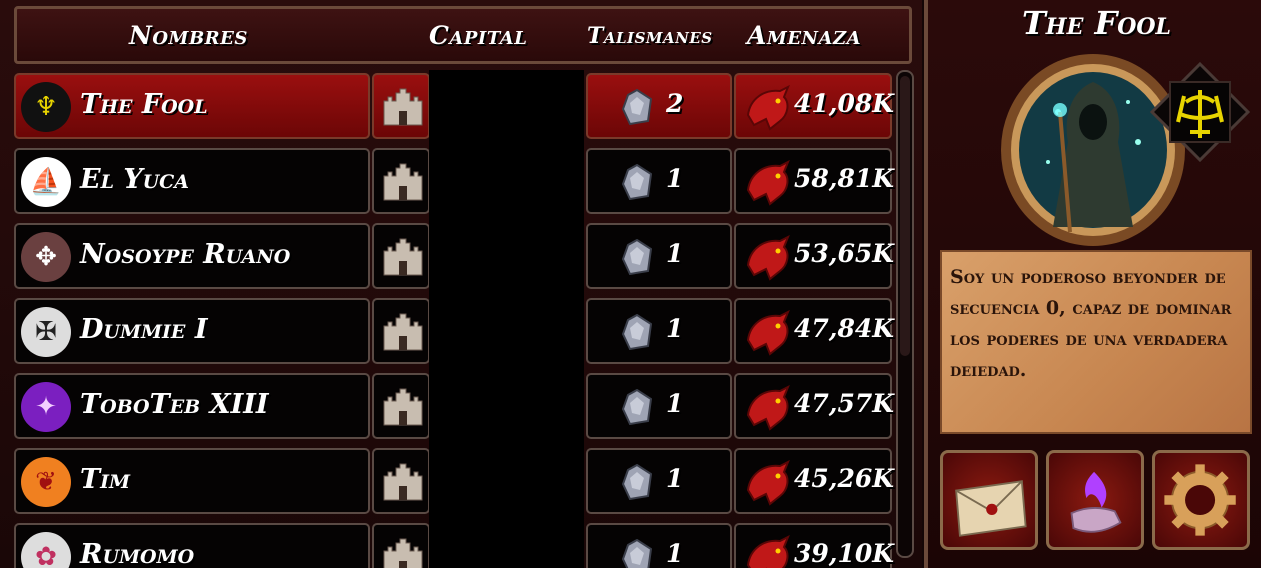 The height and width of the screenshot is (568, 1261). Describe the element at coordinates (1200, 112) in the screenshot. I see `yellow-crest-icon` at that location.